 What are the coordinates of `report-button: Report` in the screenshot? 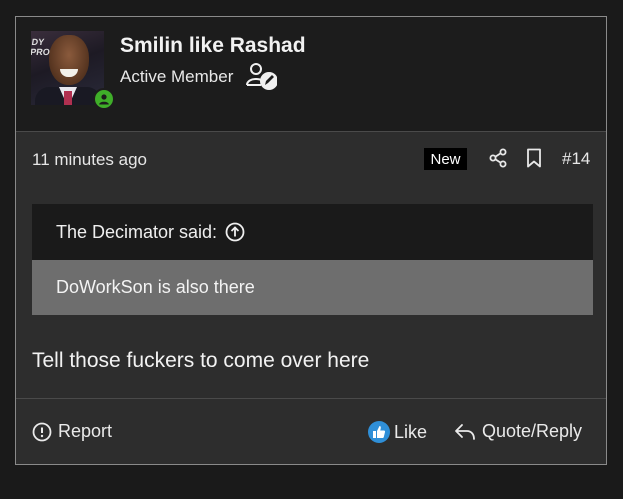 It's located at (72, 431).